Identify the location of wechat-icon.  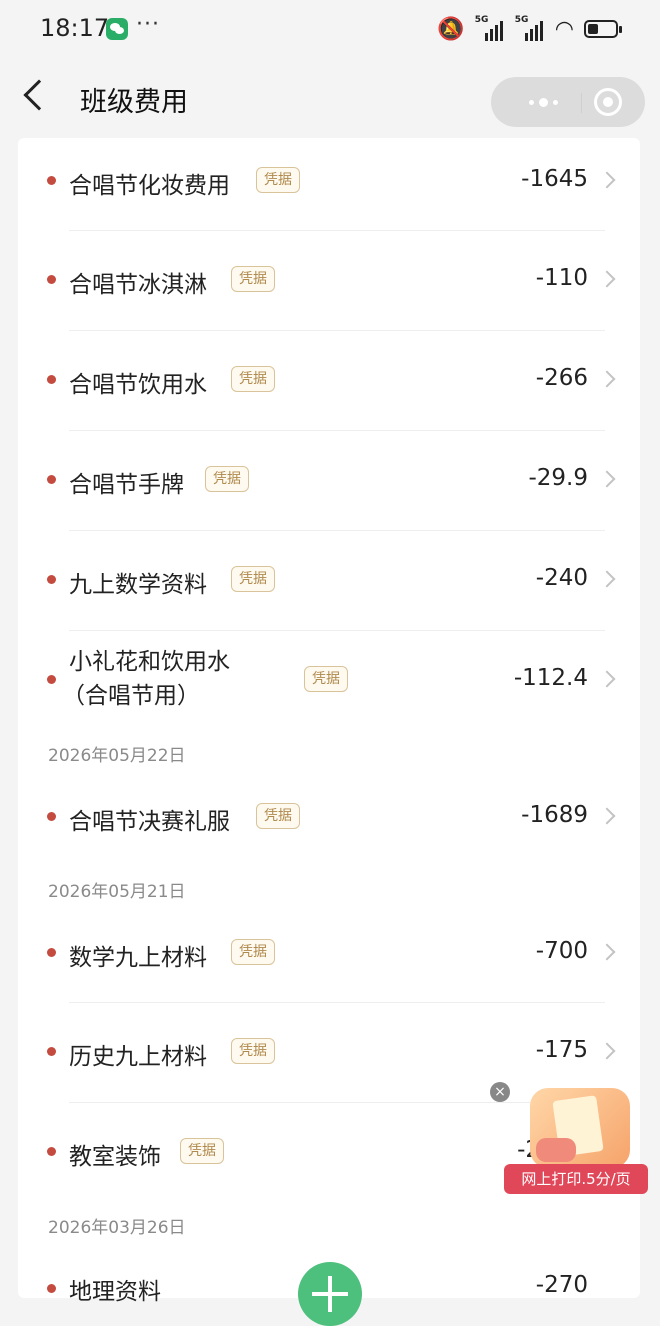
(117, 29).